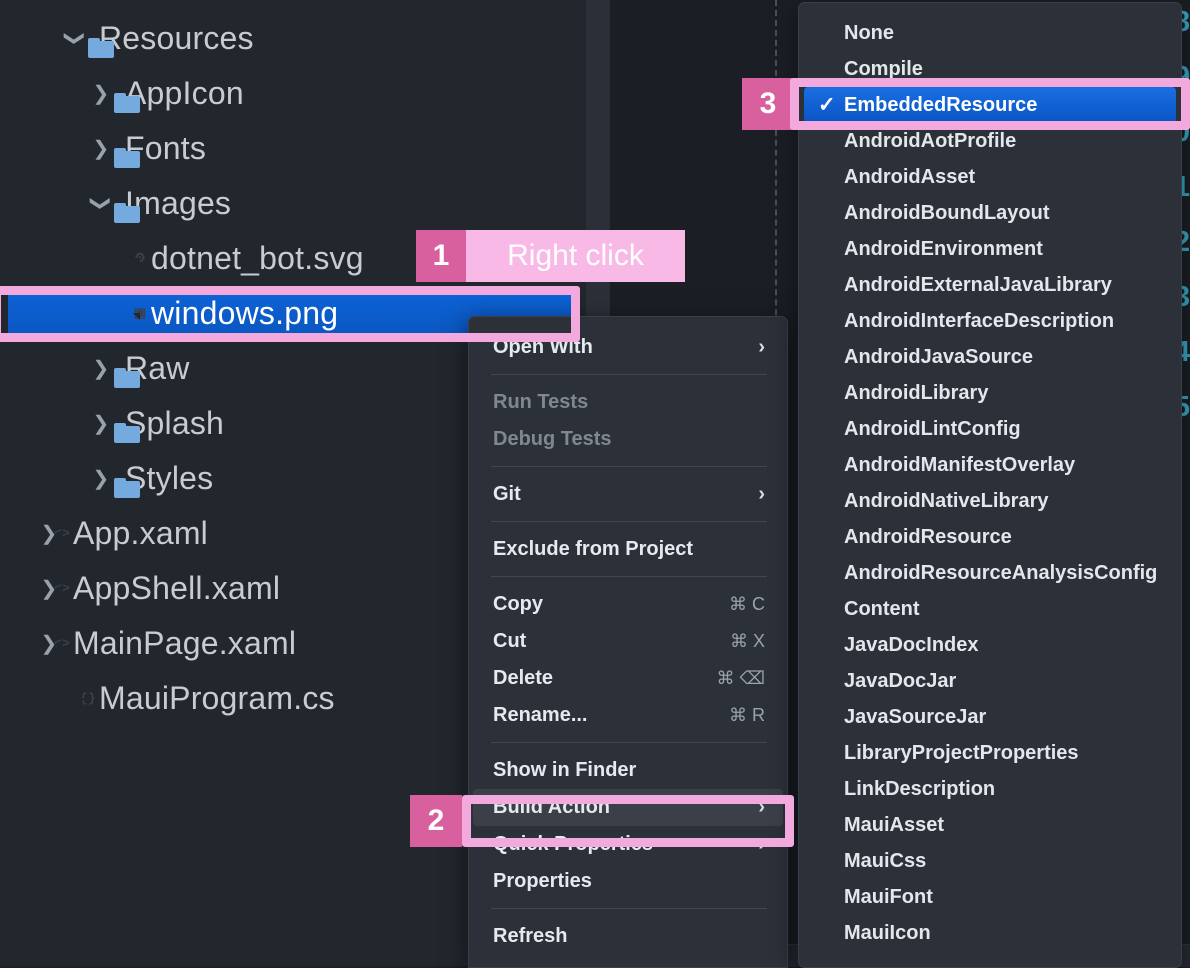 This screenshot has height=968, width=1190. What do you see at coordinates (885, 860) in the screenshot?
I see `build-action-option-label: MauiCss` at bounding box center [885, 860].